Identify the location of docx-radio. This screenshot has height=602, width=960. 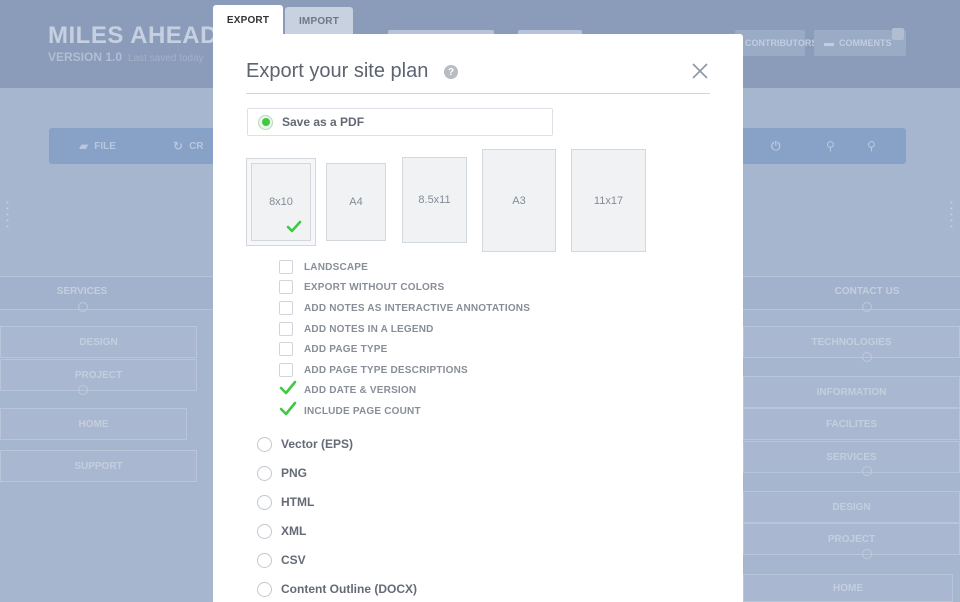
(264, 589).